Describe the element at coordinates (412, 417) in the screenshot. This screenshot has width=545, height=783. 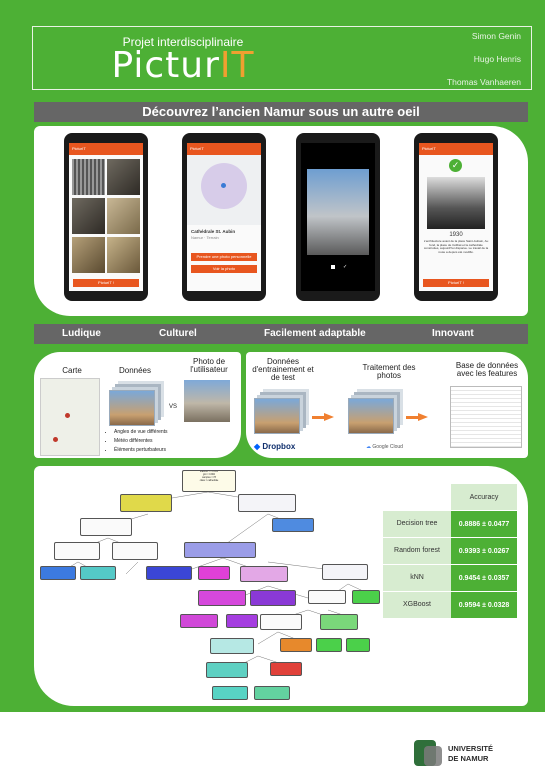
I see `arrow-icon` at that location.